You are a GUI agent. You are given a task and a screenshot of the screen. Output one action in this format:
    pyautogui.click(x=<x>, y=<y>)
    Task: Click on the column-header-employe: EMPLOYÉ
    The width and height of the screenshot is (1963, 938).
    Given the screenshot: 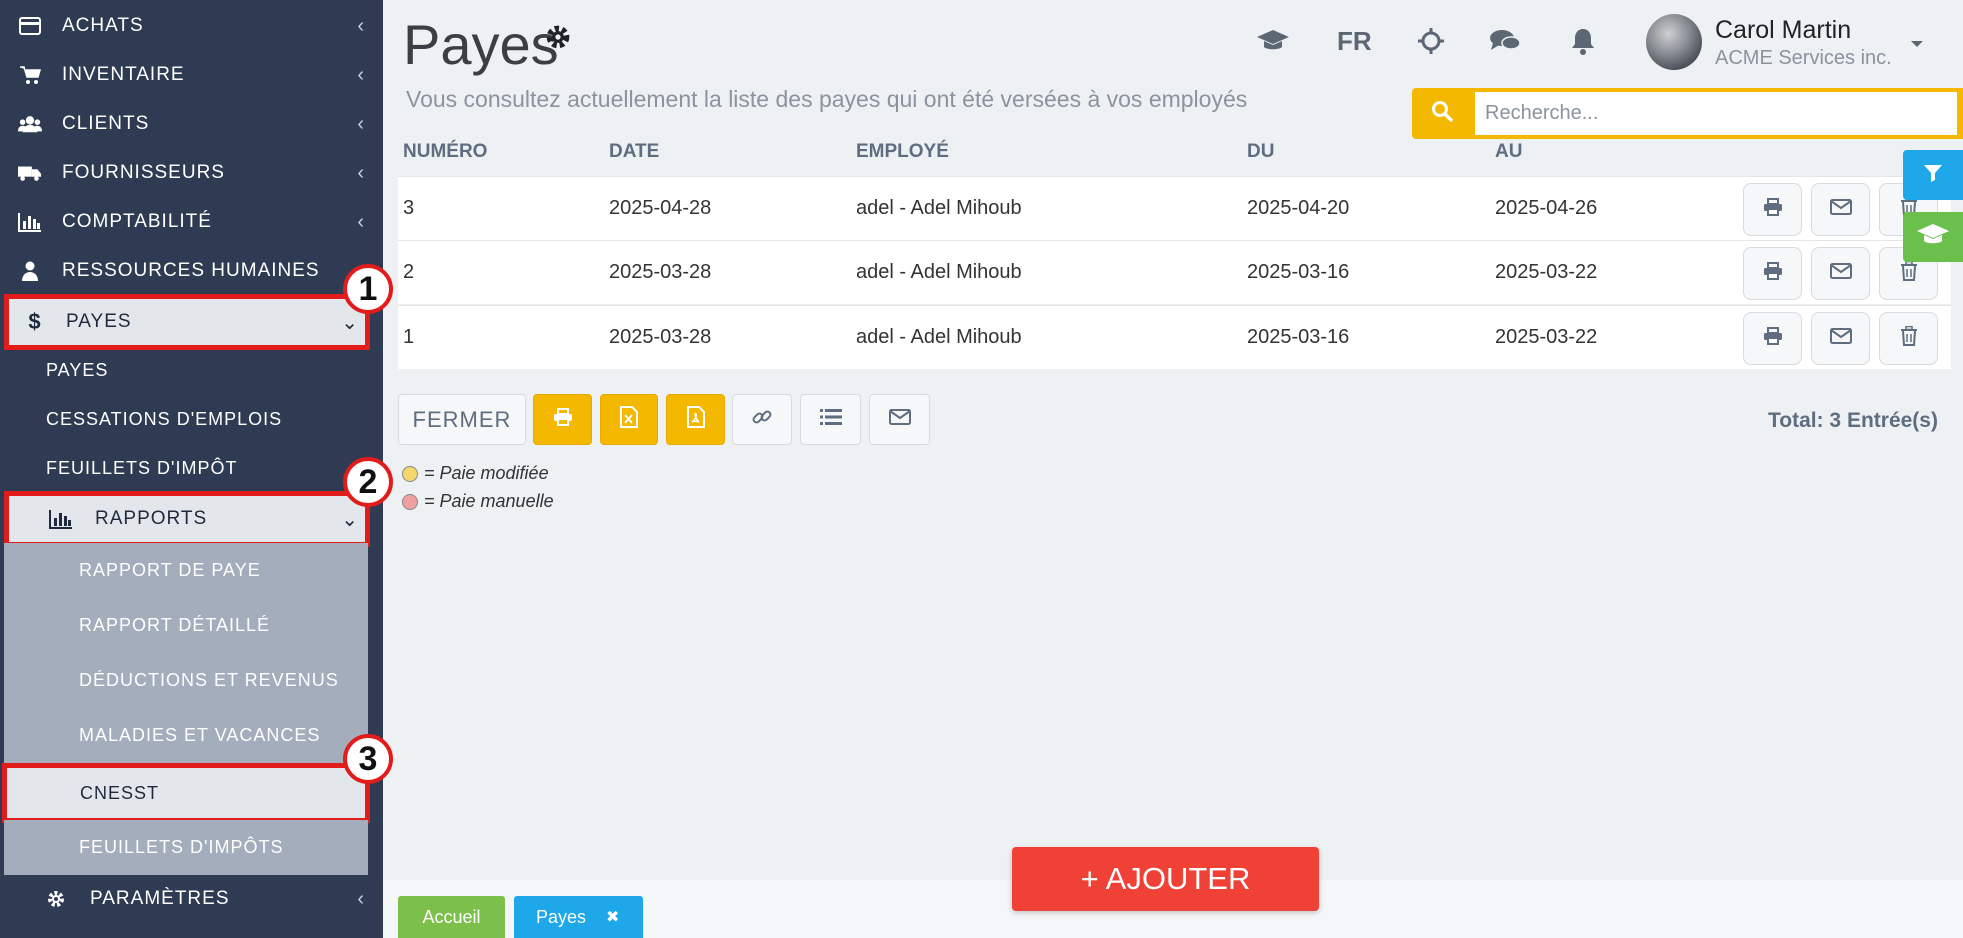 What is the action you would take?
    pyautogui.click(x=902, y=152)
    